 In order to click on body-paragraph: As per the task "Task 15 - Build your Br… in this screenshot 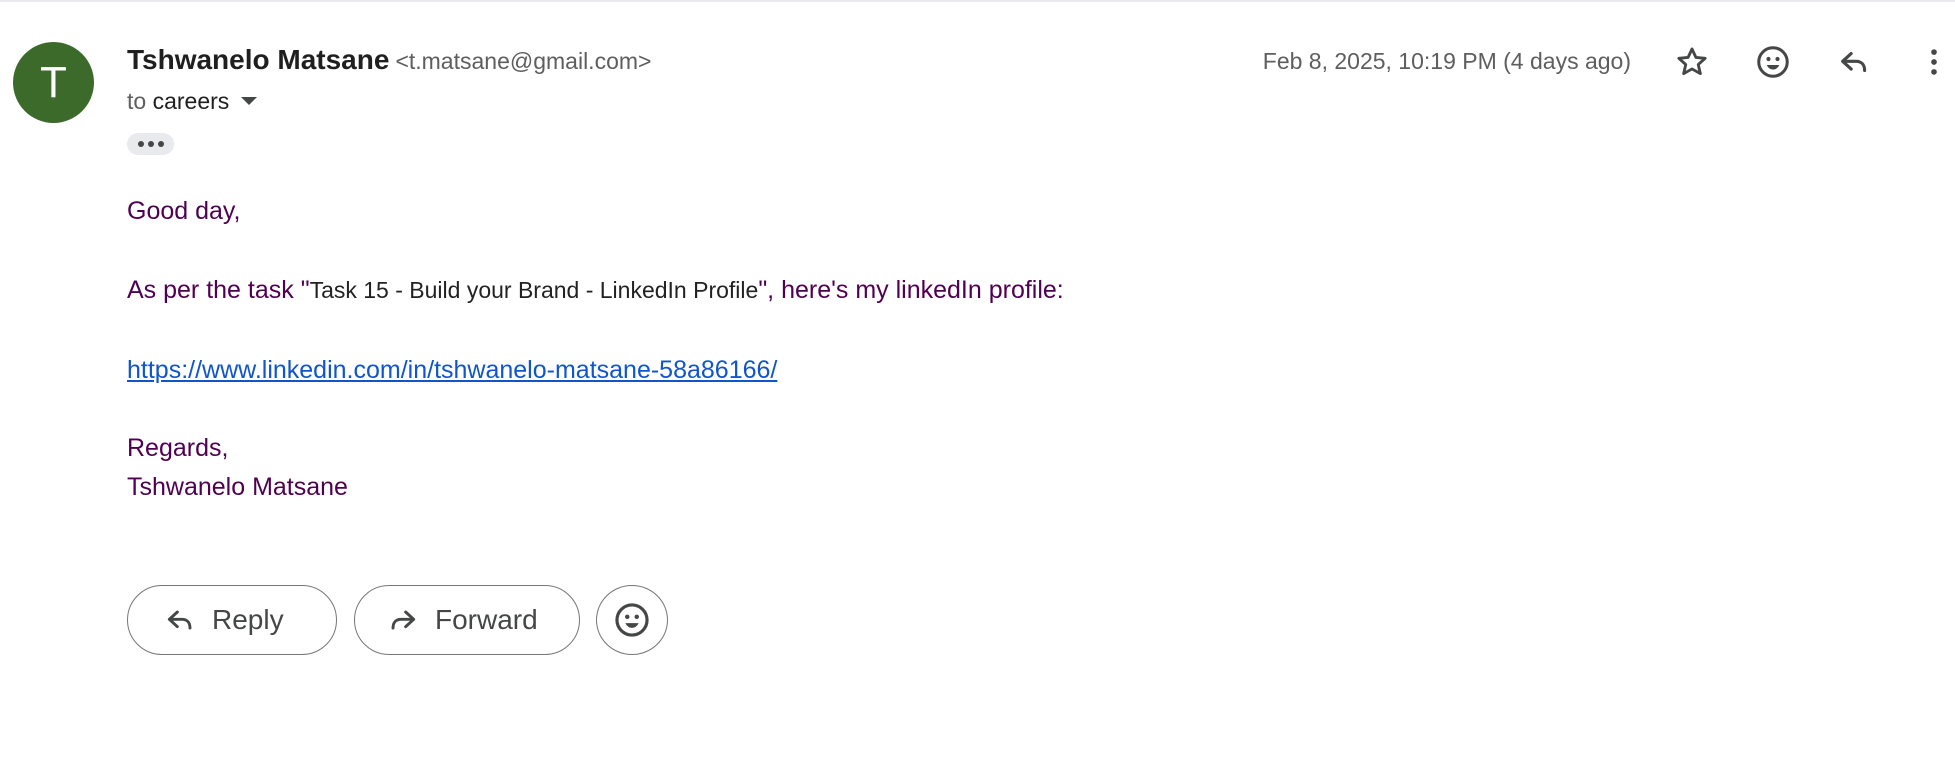, I will do `click(595, 290)`.